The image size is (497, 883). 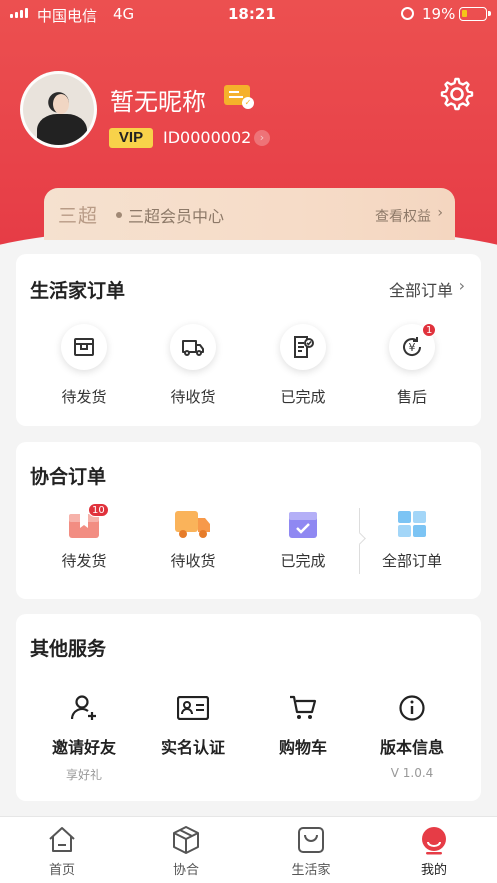 What do you see at coordinates (62, 839) in the screenshot?
I see `home-icon` at bounding box center [62, 839].